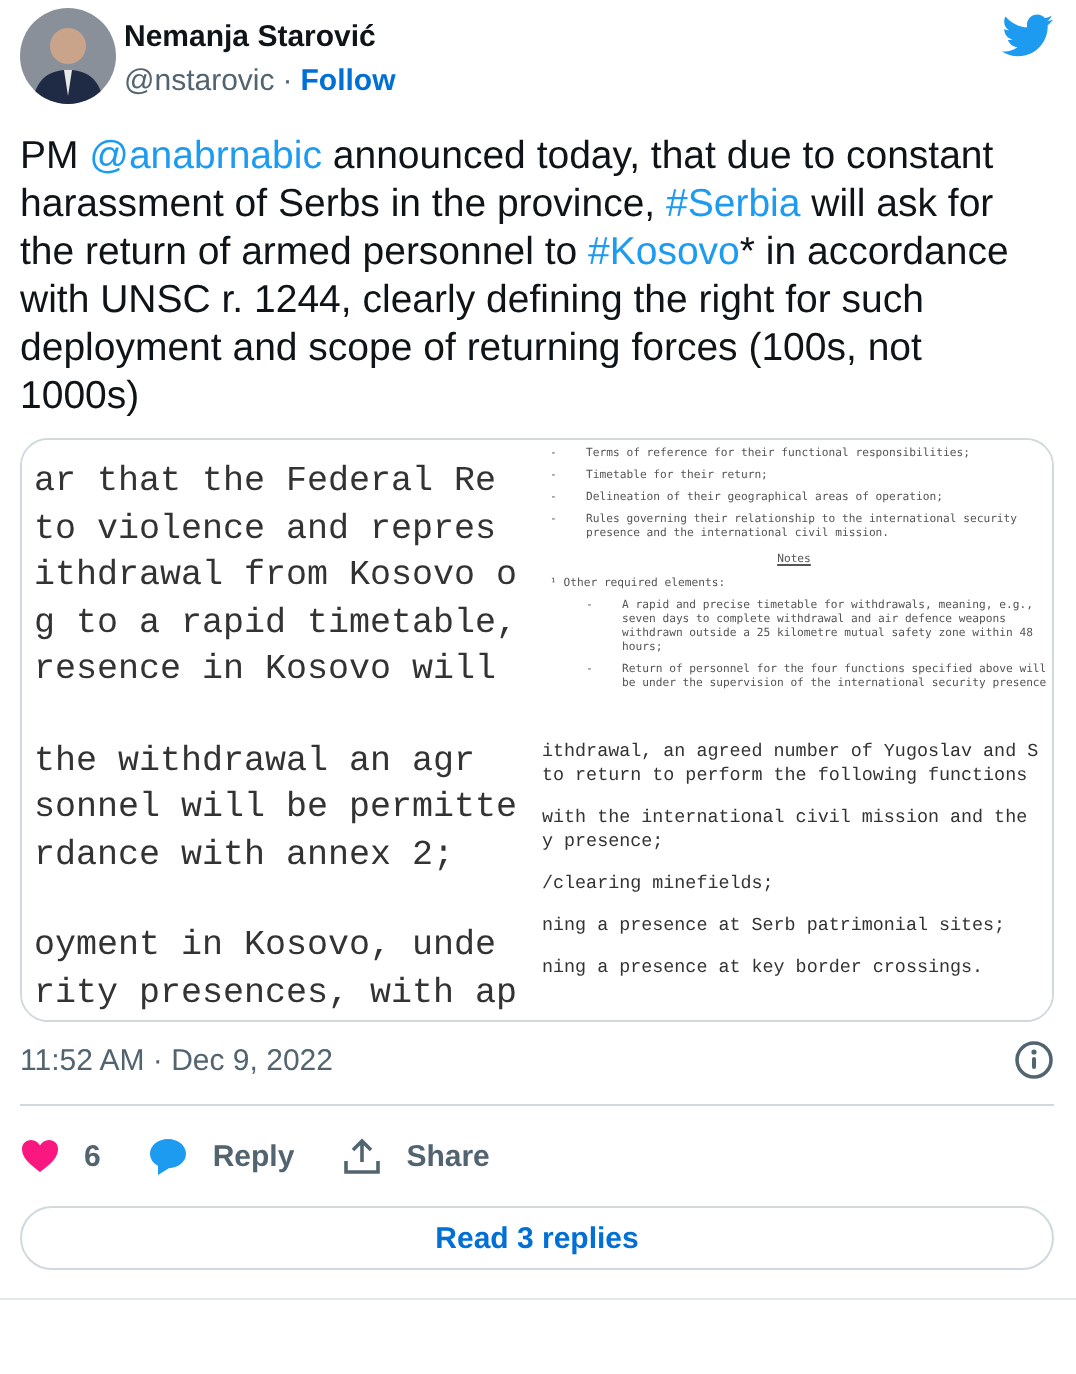 The height and width of the screenshot is (1374, 1076). What do you see at coordinates (265, 483) in the screenshot?
I see `document-text: ar that the Federal Re` at bounding box center [265, 483].